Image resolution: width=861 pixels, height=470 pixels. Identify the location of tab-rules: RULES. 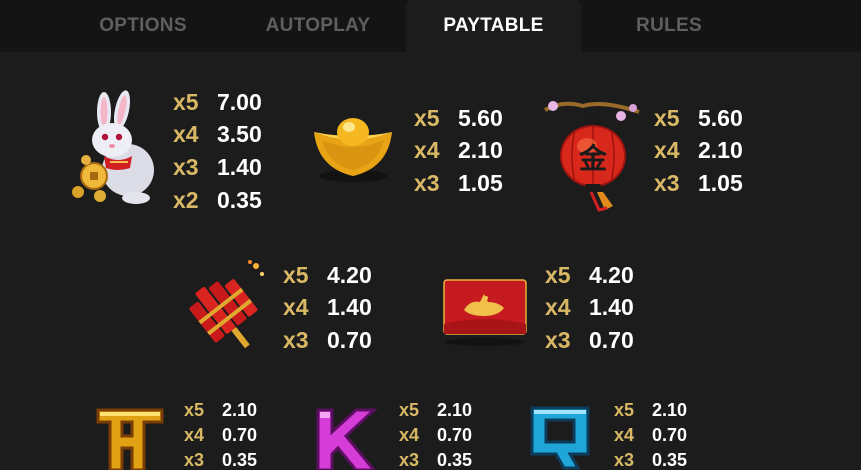
(669, 26).